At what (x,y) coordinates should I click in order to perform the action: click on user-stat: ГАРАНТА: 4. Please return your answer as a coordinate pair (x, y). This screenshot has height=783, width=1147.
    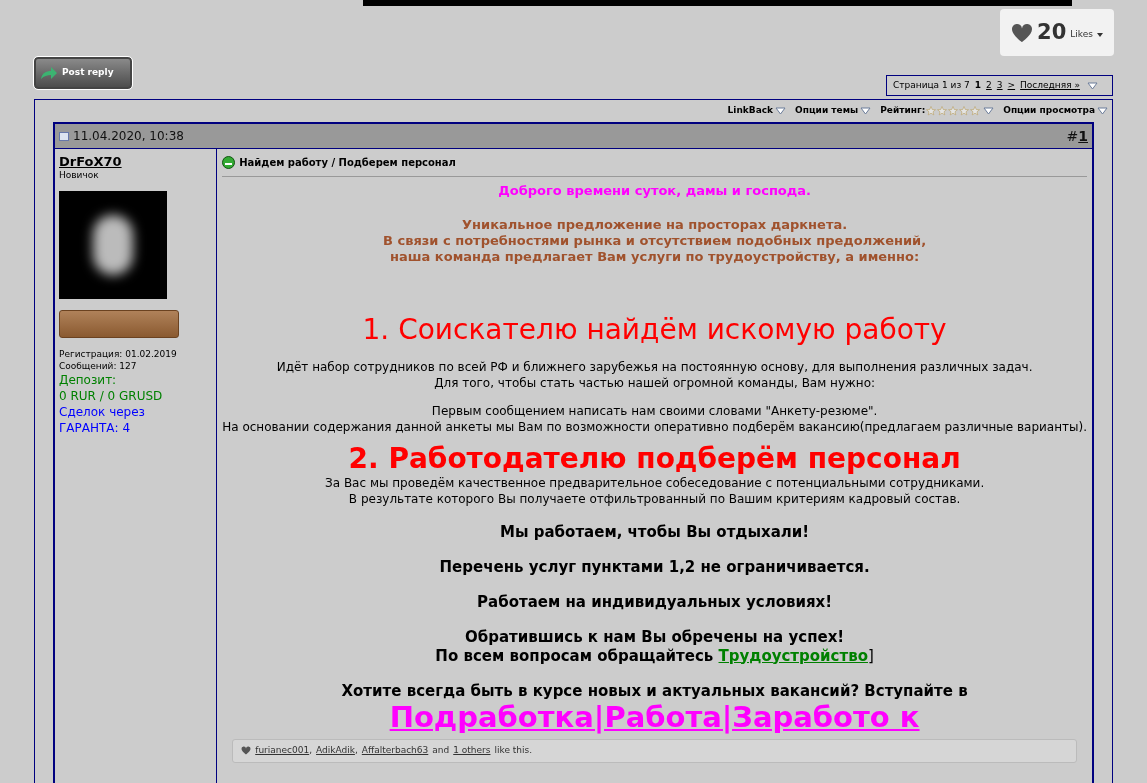
    Looking at the image, I should click on (95, 427).